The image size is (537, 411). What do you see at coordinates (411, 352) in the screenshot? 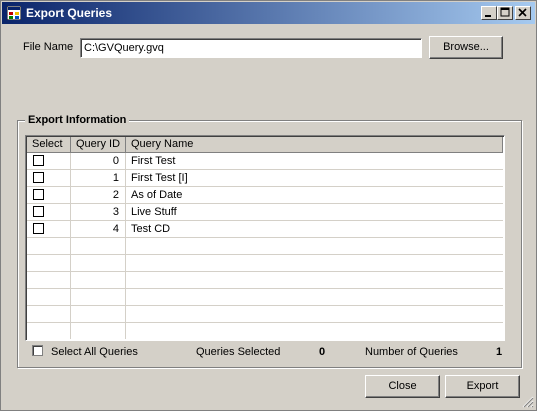
I see `number-of-queries-label: Number of Queries` at bounding box center [411, 352].